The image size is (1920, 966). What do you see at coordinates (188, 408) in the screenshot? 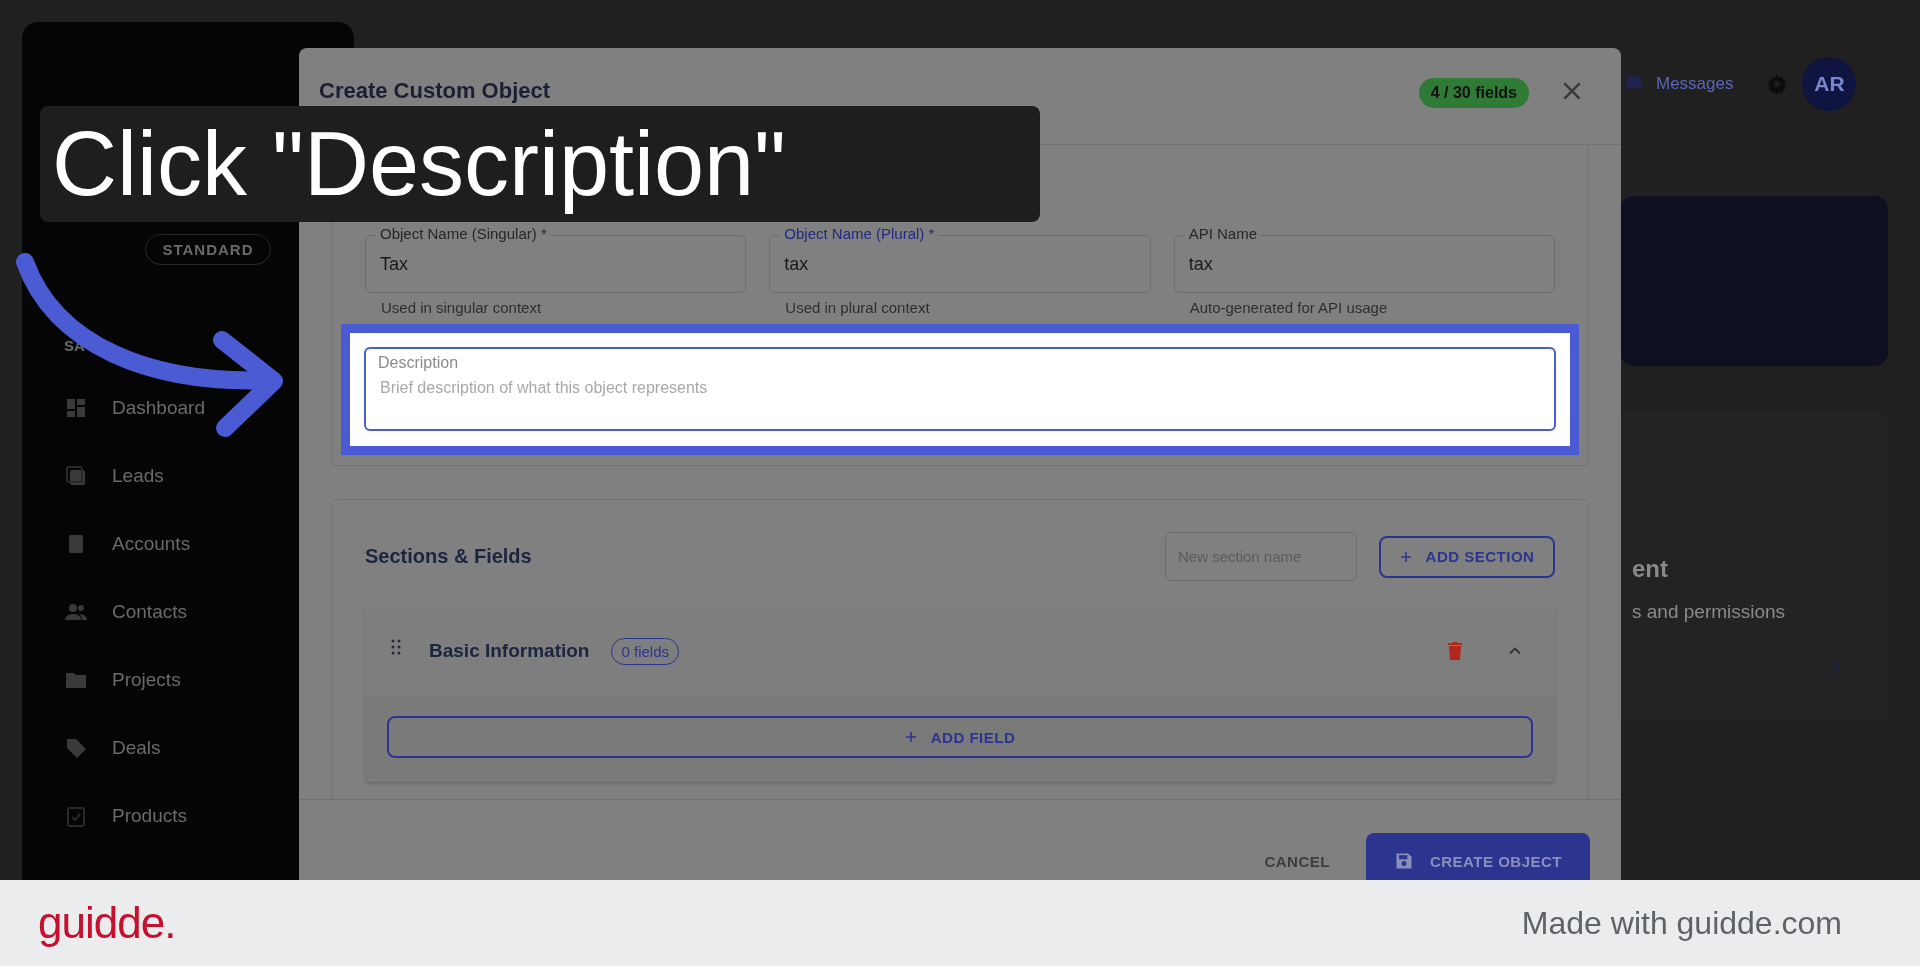
I see `sidebar-item: Dashboard` at bounding box center [188, 408].